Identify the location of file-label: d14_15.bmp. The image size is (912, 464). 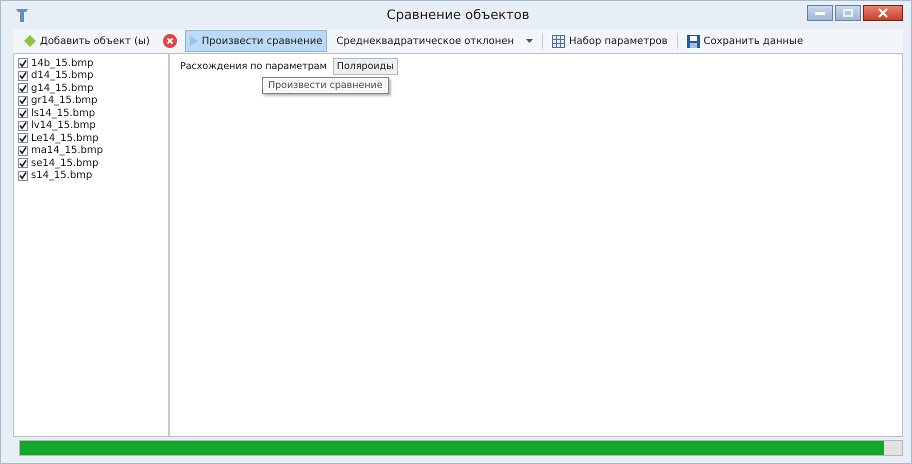
(62, 76).